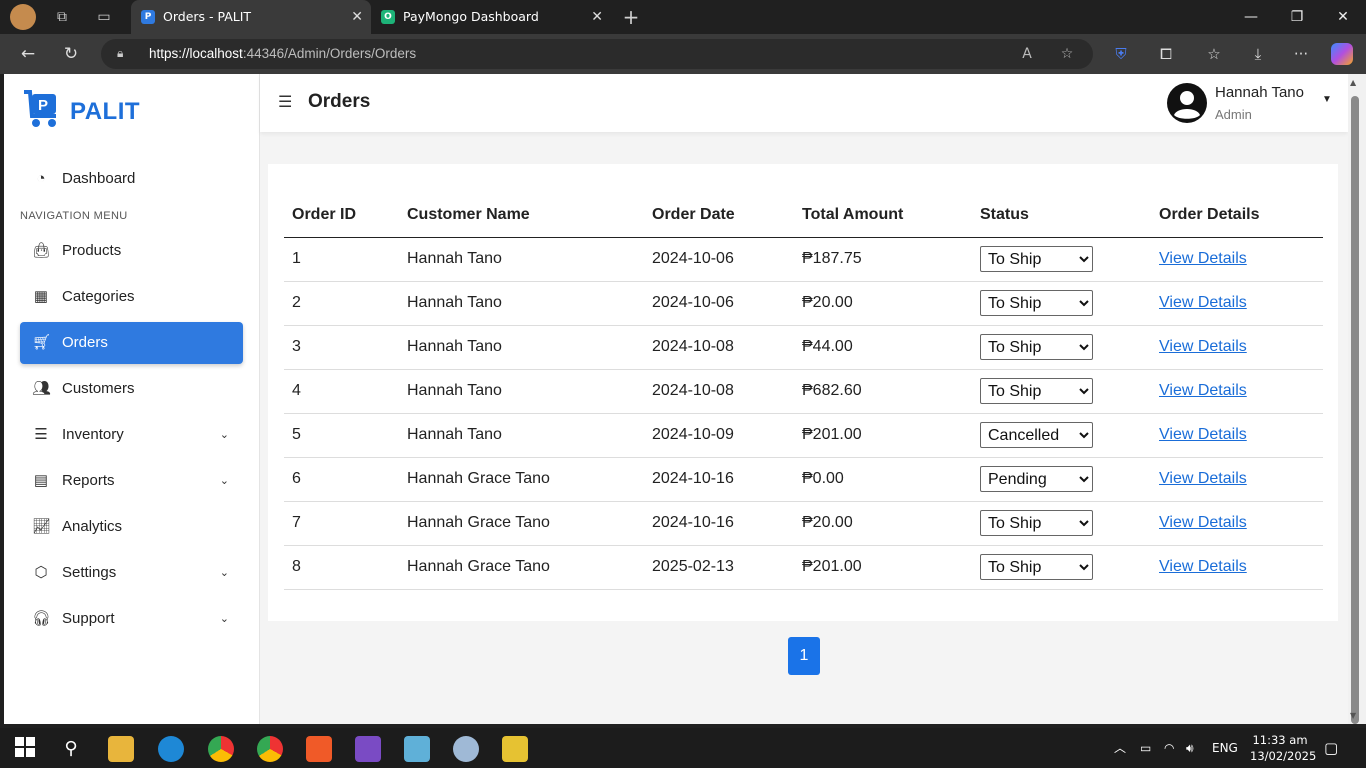 This screenshot has height=768, width=1366. What do you see at coordinates (41, 178) in the screenshot?
I see `gauge-icon: ◔` at bounding box center [41, 178].